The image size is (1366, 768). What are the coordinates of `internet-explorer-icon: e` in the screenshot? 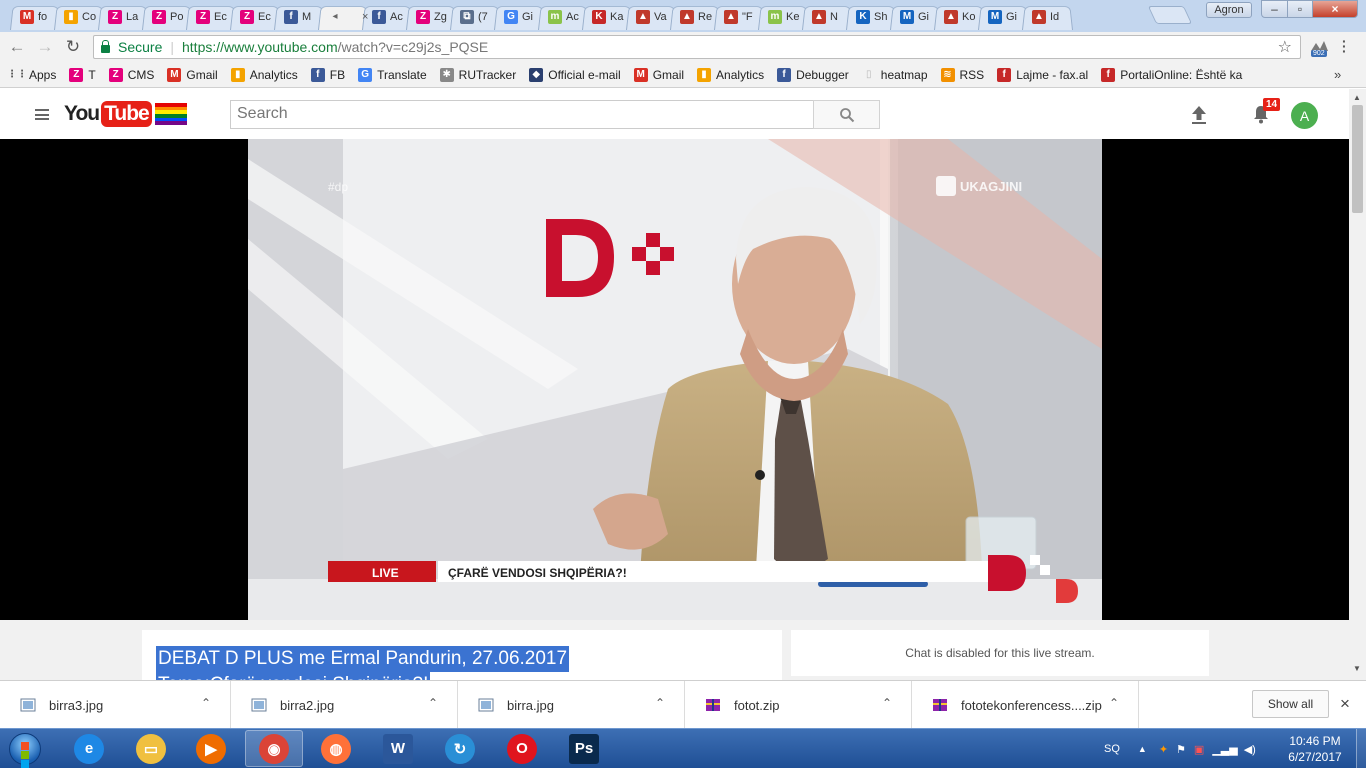 It's located at (89, 748).